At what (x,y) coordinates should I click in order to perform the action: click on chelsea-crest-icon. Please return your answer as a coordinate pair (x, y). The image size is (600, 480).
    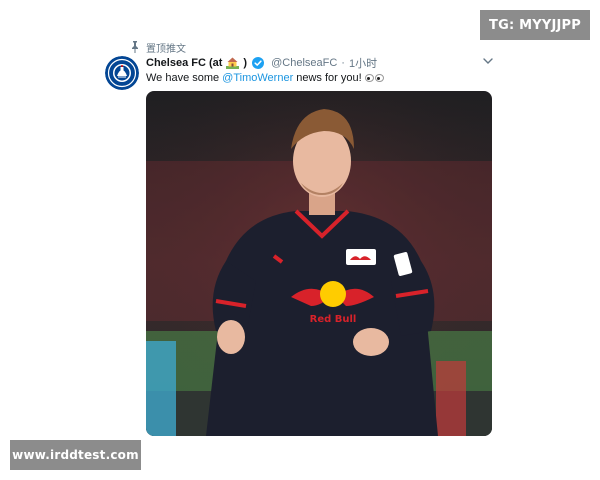
    Looking at the image, I should click on (122, 73).